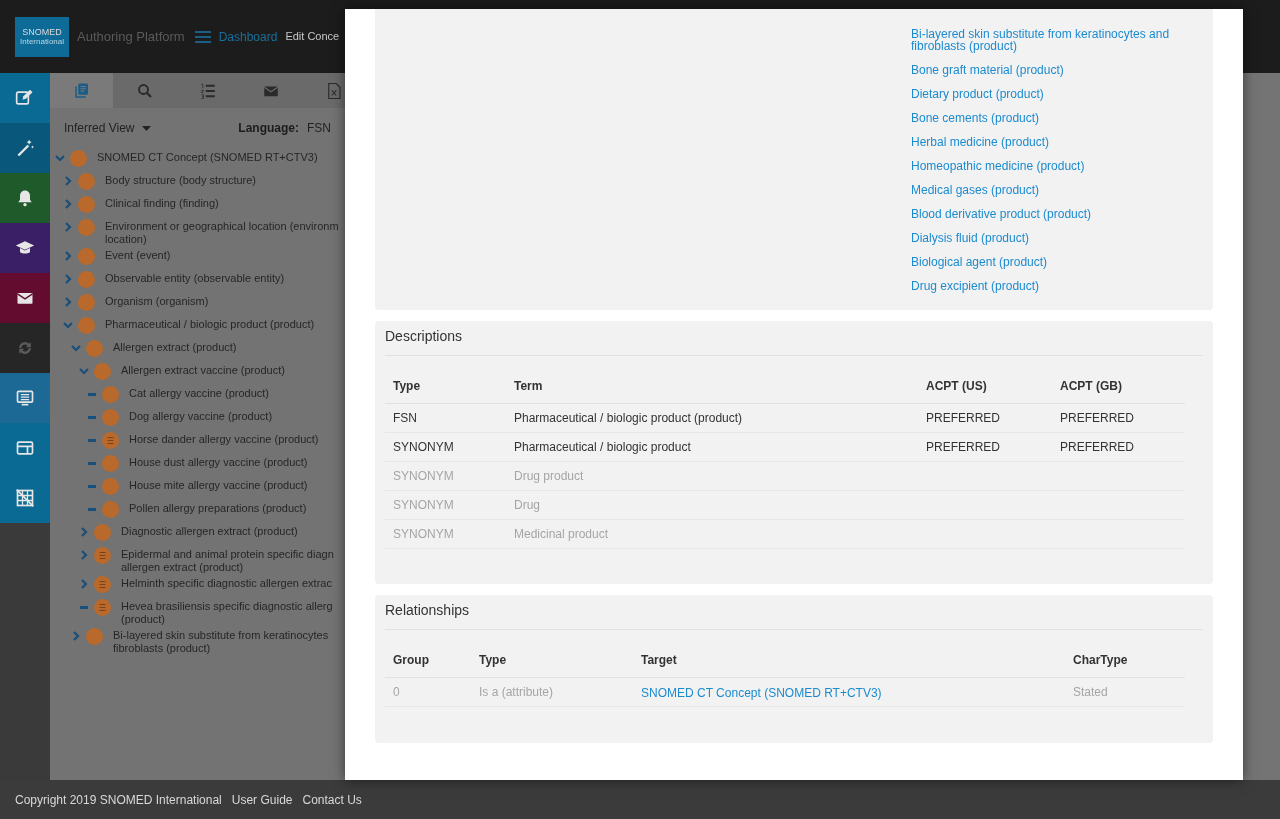 This screenshot has height=819, width=1280. Describe the element at coordinates (42, 32) in the screenshot. I see `logo-text: SNOMED` at that location.